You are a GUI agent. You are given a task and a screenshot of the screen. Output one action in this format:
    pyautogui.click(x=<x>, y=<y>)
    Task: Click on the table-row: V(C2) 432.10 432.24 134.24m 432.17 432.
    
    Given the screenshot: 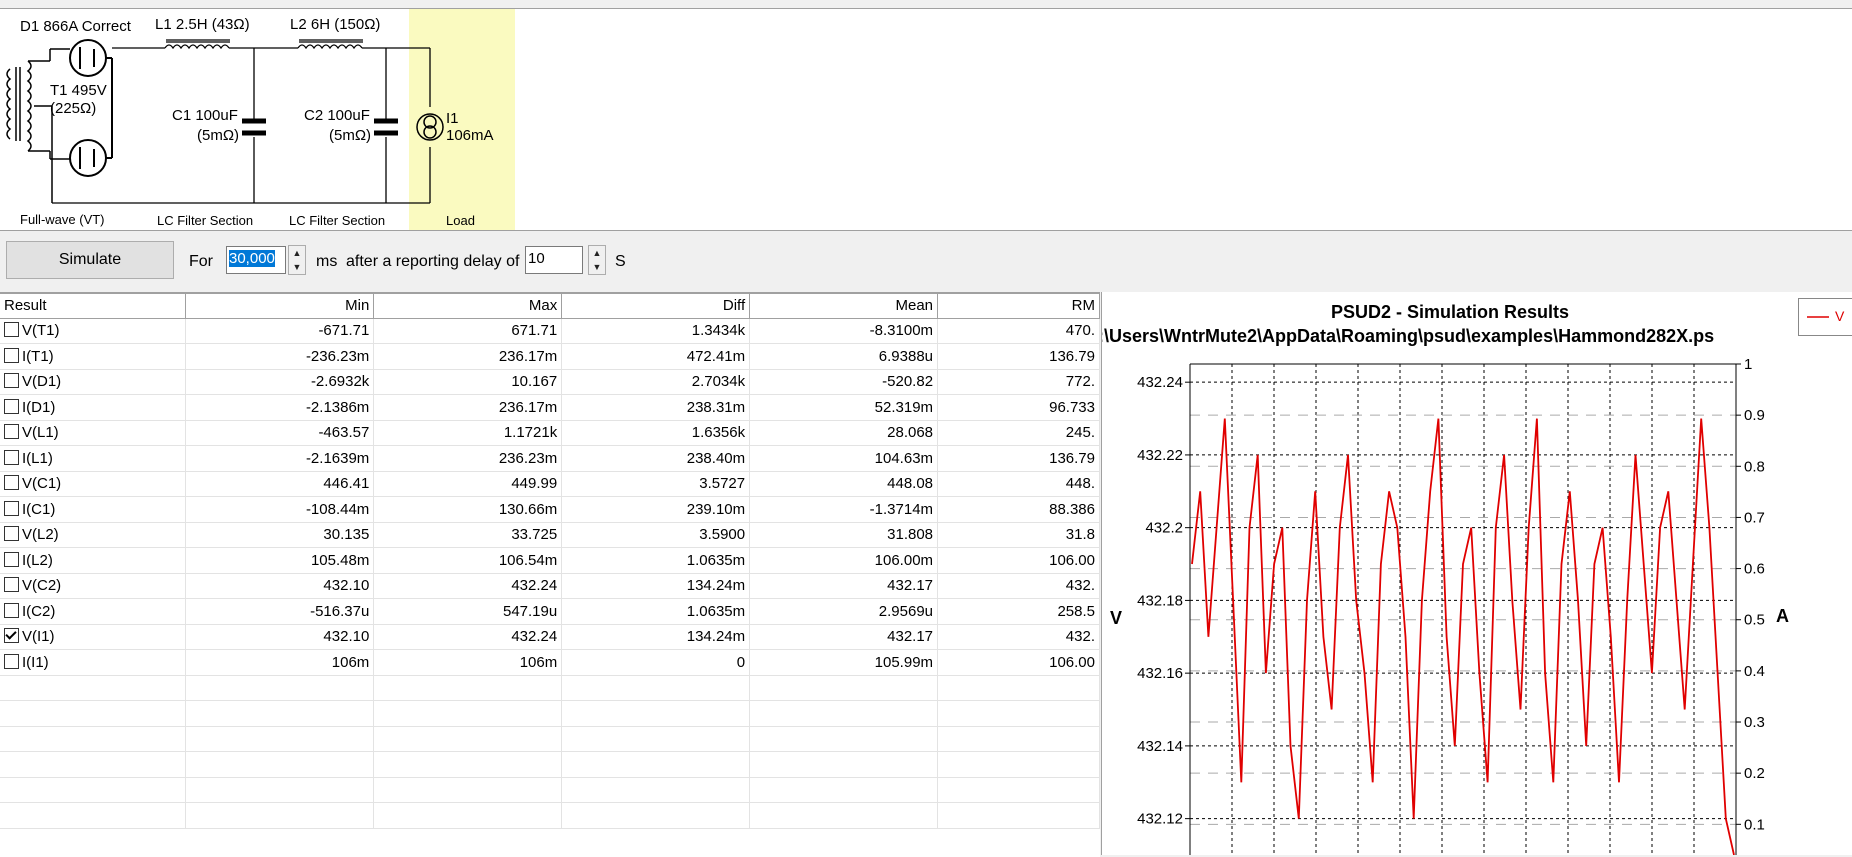 What is the action you would take?
    pyautogui.click(x=550, y=586)
    